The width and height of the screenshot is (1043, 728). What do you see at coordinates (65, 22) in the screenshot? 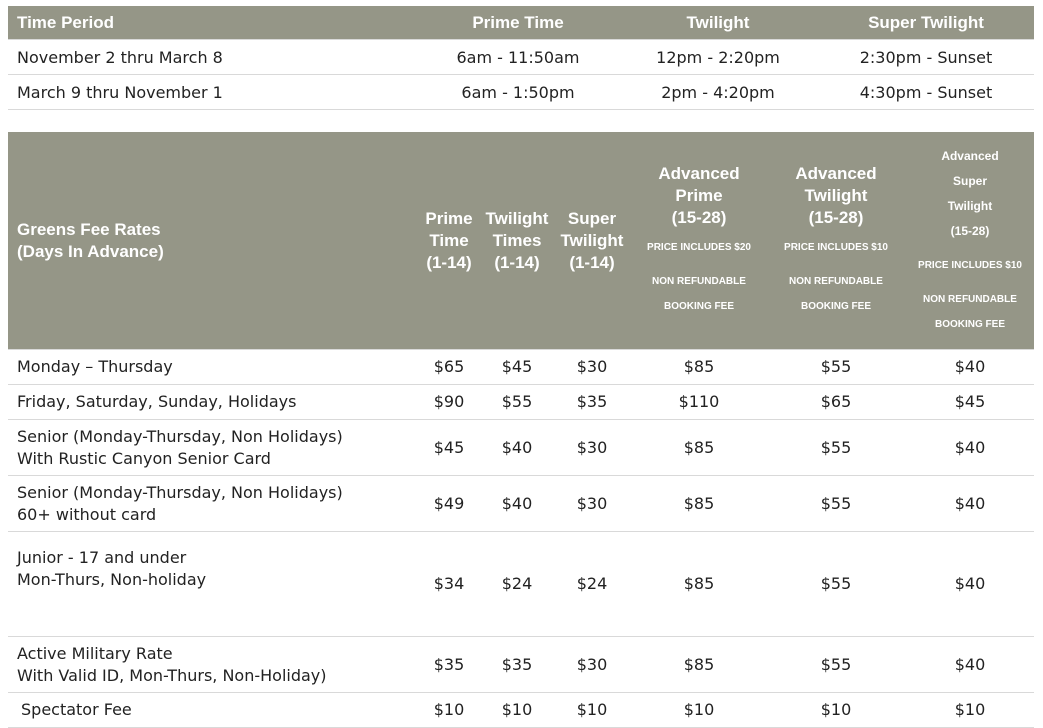
I see `header-time-period: Time Period` at bounding box center [65, 22].